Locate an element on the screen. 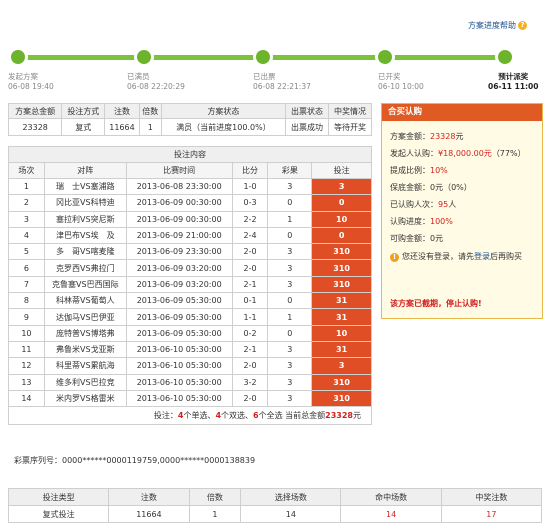 The image size is (550, 529). cell: 多 哥VS喀麦隆 is located at coordinates (85, 252).